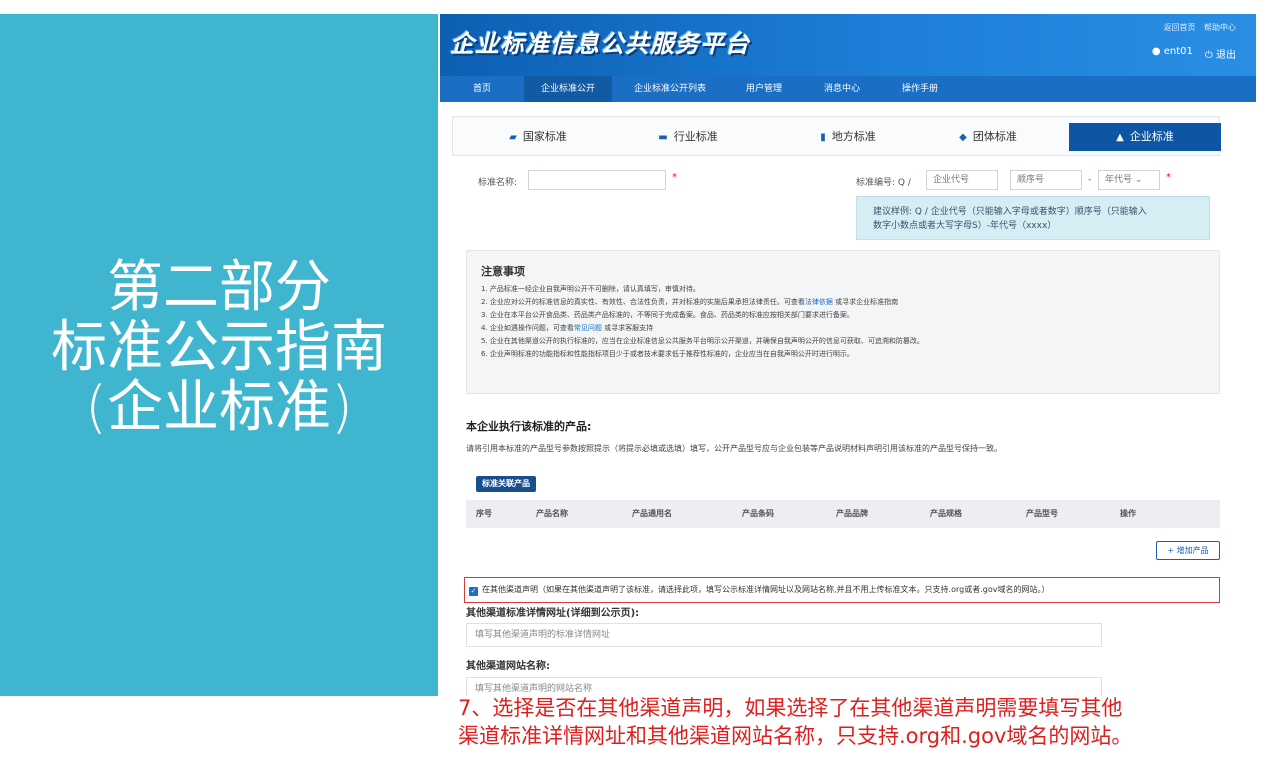  What do you see at coordinates (1196, 27) in the screenshot?
I see `top-links: 返回首页 帮助中心` at bounding box center [1196, 27].